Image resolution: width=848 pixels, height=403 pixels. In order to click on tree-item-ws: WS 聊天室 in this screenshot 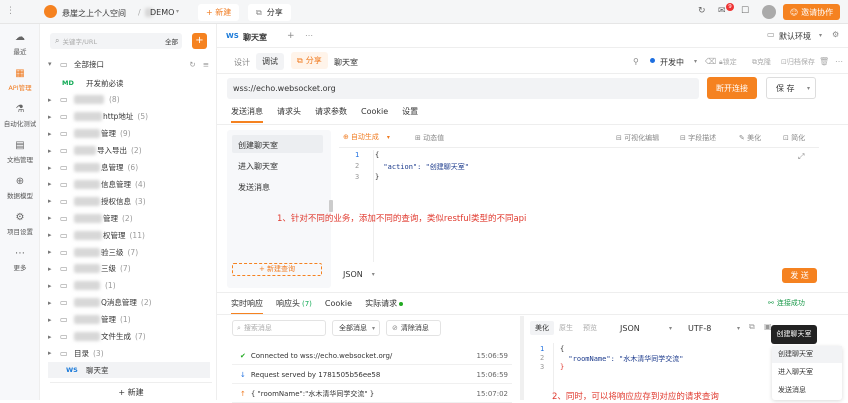, I will do `click(129, 370)`.